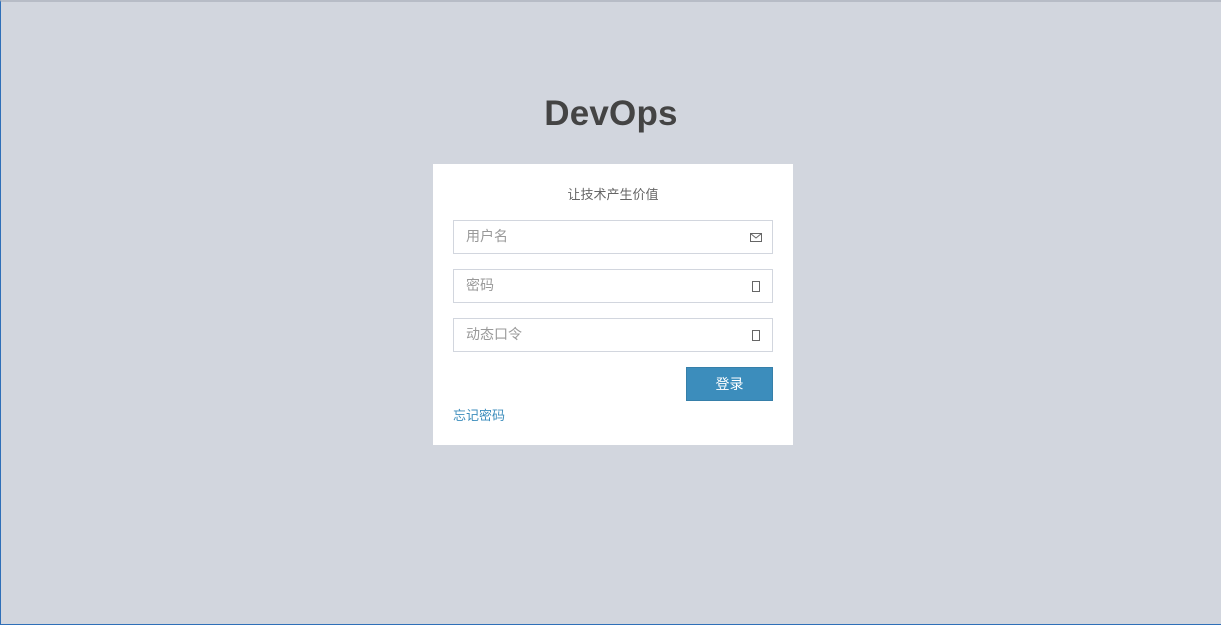  Describe the element at coordinates (479, 414) in the screenshot. I see `forgot-password-link: 忘记密码` at that location.